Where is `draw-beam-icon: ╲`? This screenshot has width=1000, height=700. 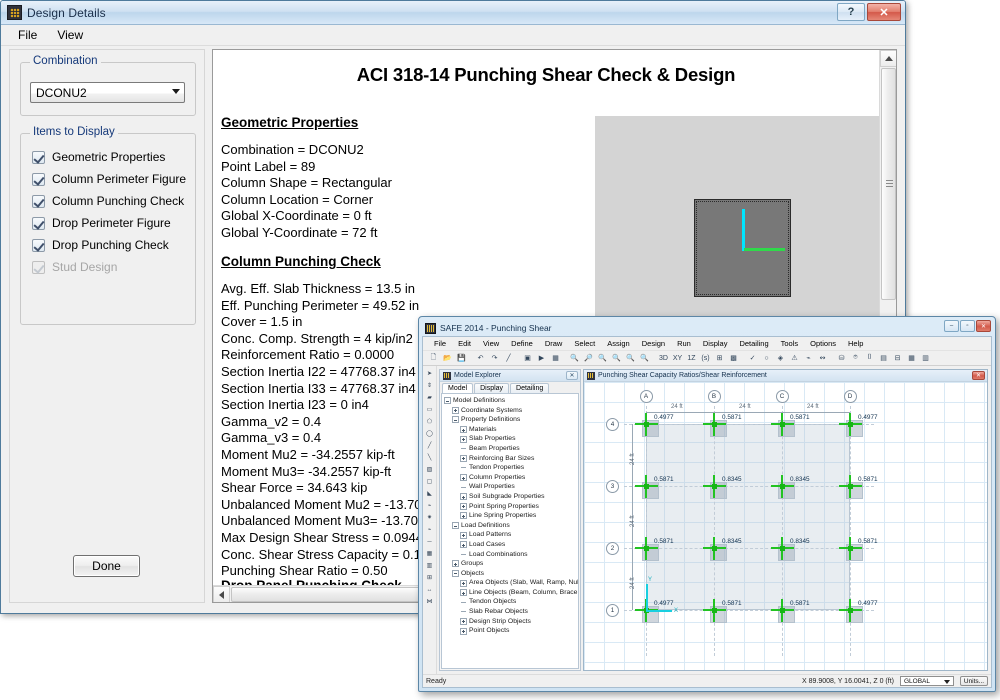 draw-beam-icon: ╲ is located at coordinates (429, 457).